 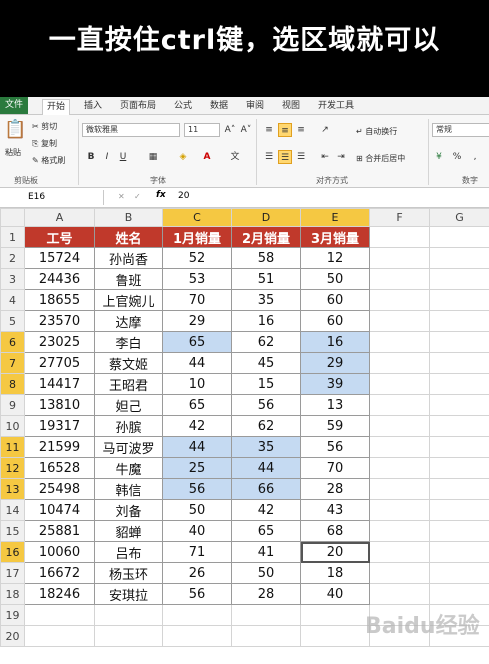 What do you see at coordinates (266, 363) in the screenshot?
I see `cell: 45` at bounding box center [266, 363].